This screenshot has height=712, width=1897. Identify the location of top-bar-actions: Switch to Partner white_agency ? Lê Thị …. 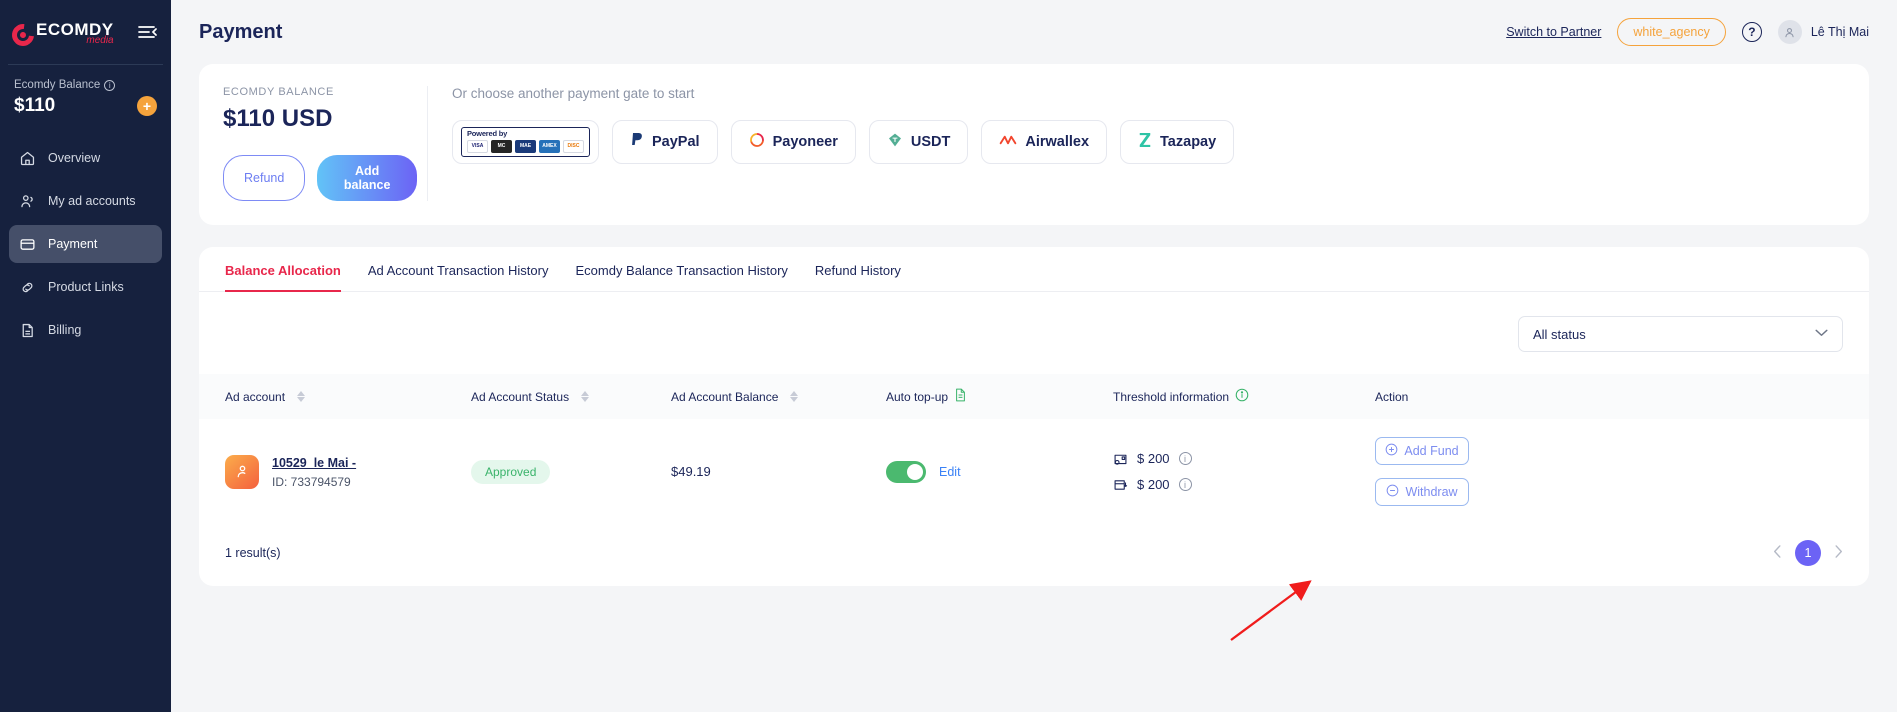
(1687, 32).